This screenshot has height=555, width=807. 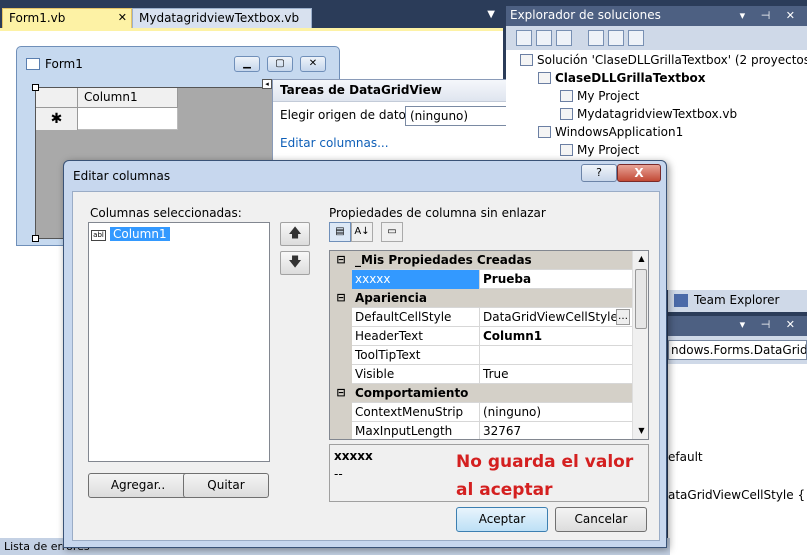 What do you see at coordinates (556, 279) in the screenshot?
I see `property-value: Prueba` at bounding box center [556, 279].